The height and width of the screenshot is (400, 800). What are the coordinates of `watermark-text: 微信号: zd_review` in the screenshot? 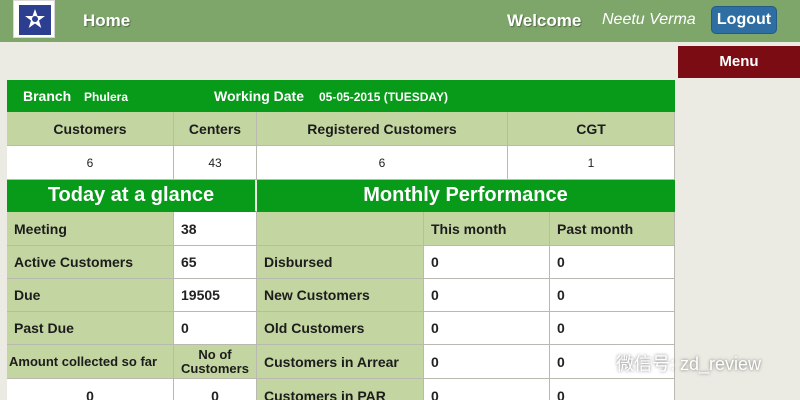 It's located at (689, 364).